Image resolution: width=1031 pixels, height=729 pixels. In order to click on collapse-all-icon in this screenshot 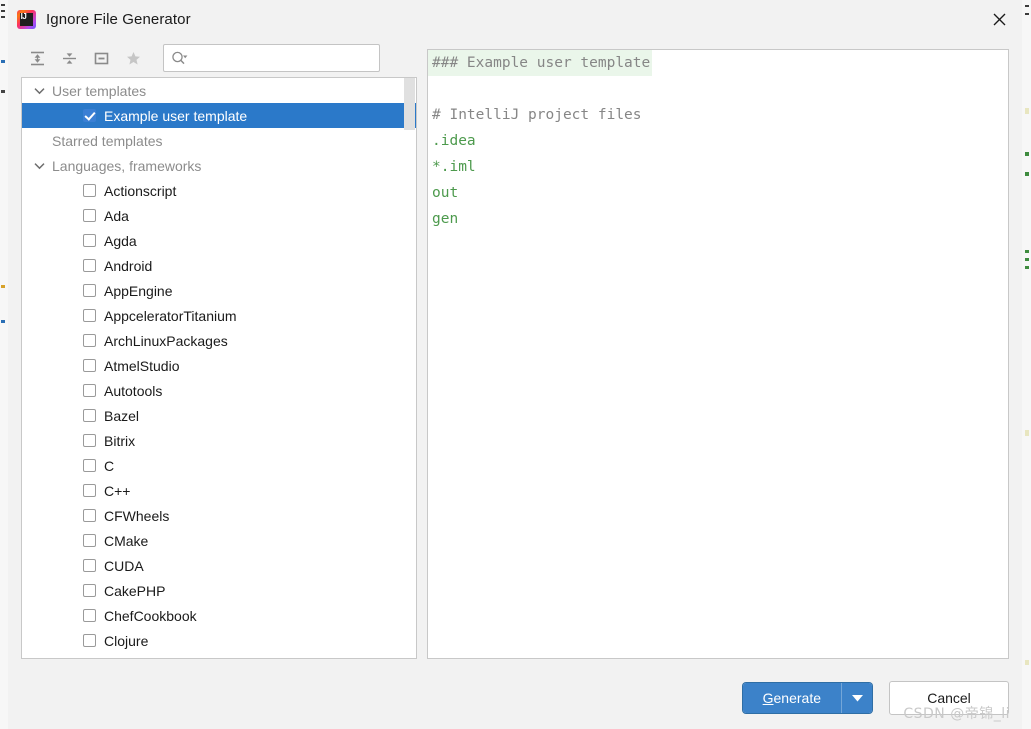, I will do `click(69, 58)`.